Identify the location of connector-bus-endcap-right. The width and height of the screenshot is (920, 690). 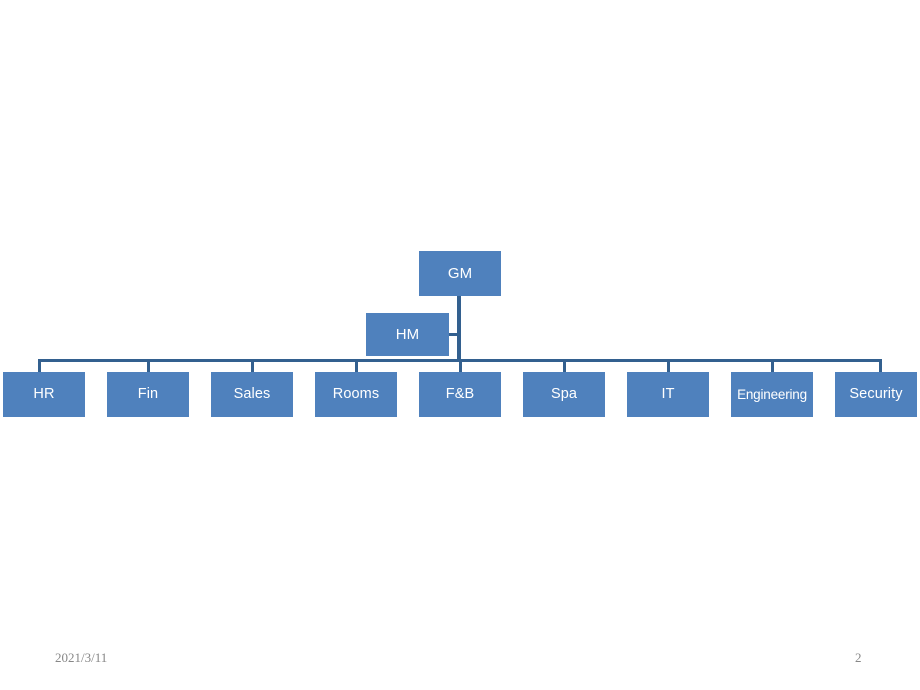
(880, 366).